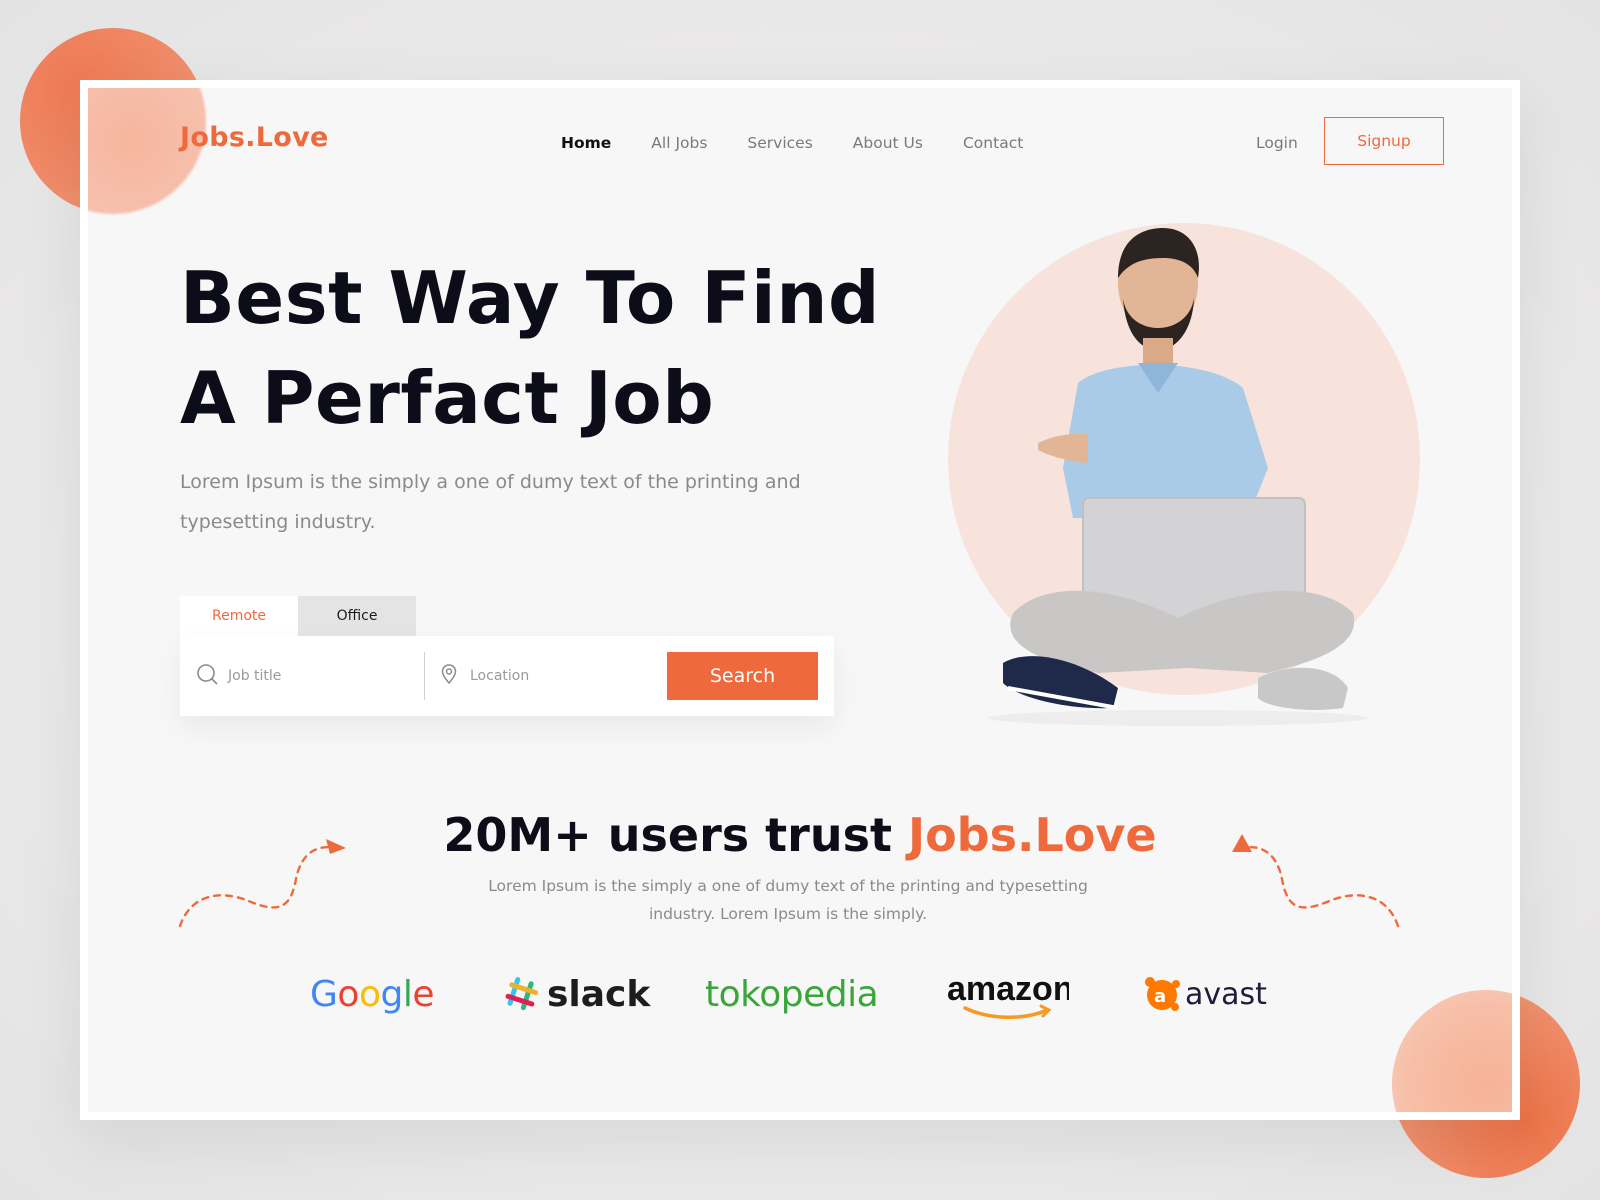 This screenshot has width=1600, height=1200. I want to click on search-tabs: Remote Office, so click(298, 616).